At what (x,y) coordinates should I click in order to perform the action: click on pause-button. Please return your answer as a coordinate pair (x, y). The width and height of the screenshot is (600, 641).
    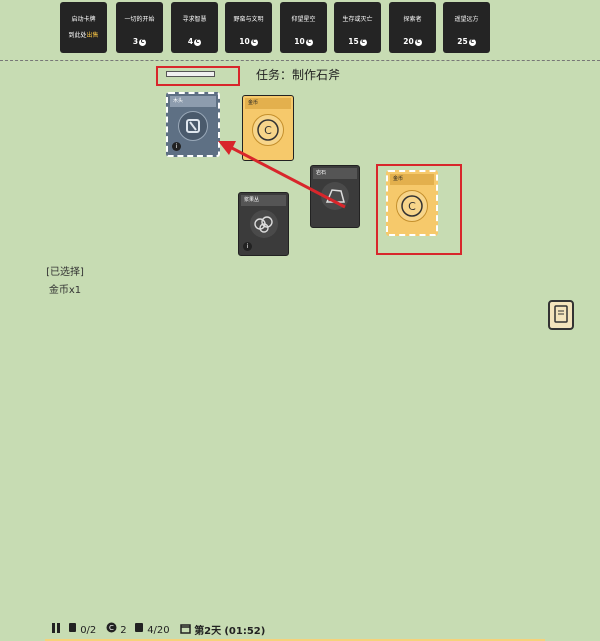
    Looking at the image, I should click on (56, 629).